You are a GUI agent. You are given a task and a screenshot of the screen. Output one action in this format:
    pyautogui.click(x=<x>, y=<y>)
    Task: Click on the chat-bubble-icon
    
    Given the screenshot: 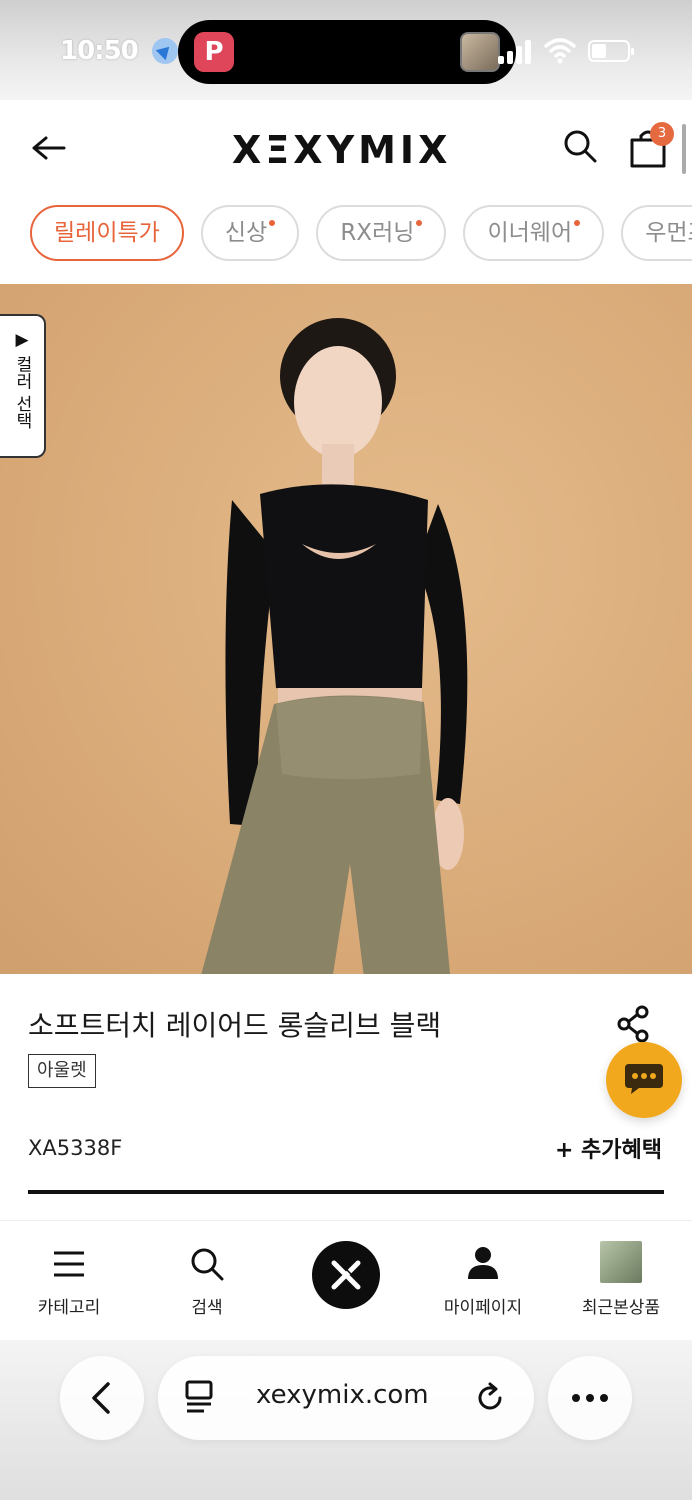 What is the action you would take?
    pyautogui.click(x=644, y=1079)
    